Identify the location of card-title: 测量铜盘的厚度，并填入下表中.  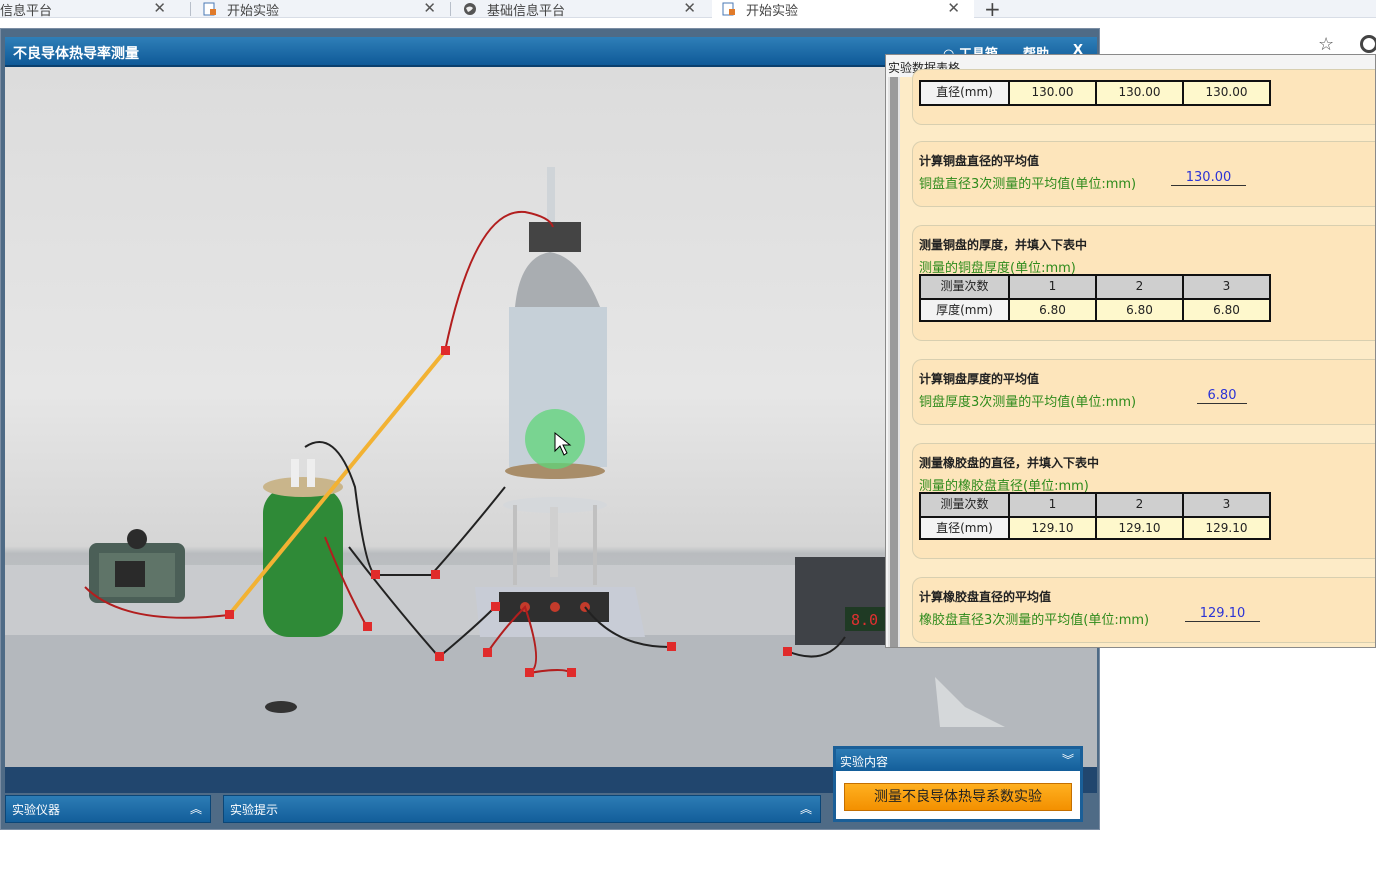
(1003, 245).